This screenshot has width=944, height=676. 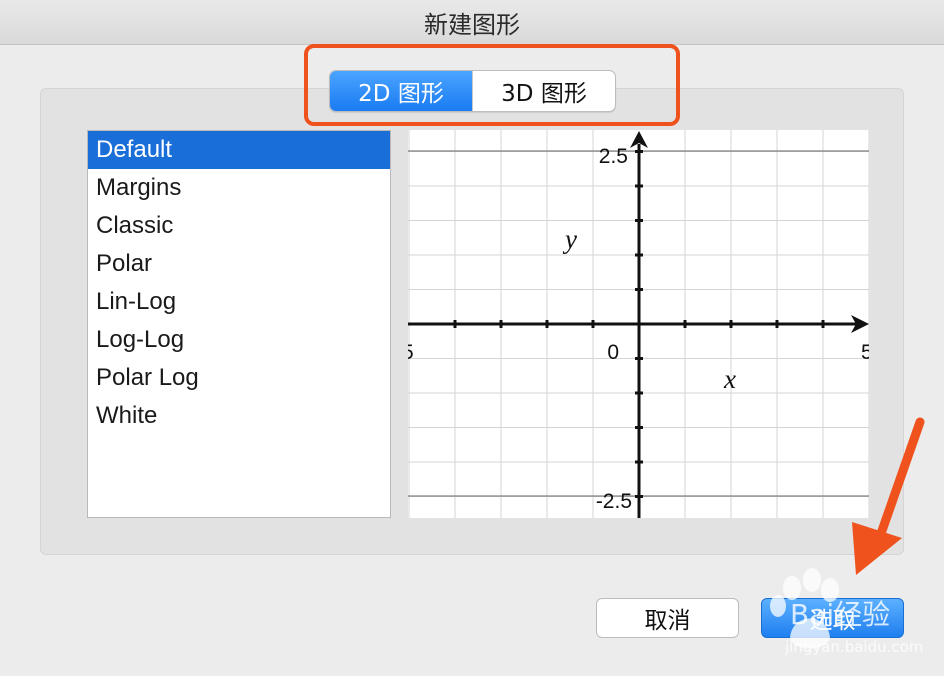 What do you see at coordinates (239, 226) in the screenshot?
I see `style-item-classic: Classic` at bounding box center [239, 226].